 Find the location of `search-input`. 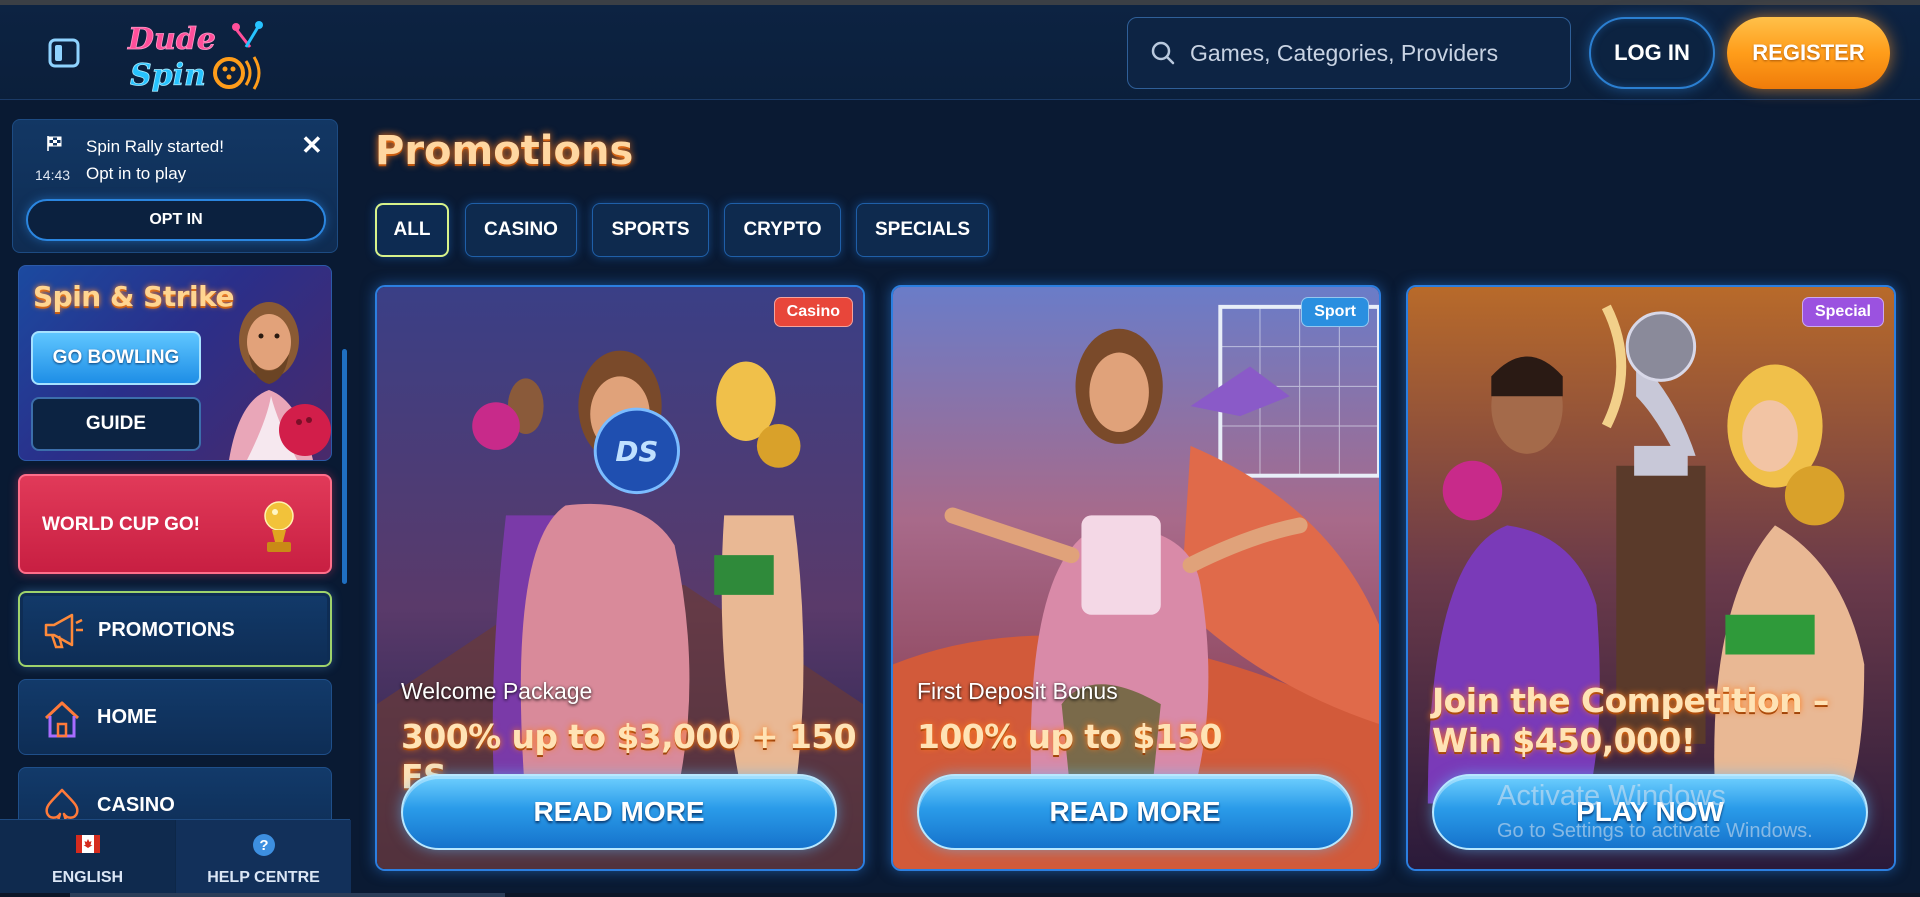

search-input is located at coordinates (1370, 53).